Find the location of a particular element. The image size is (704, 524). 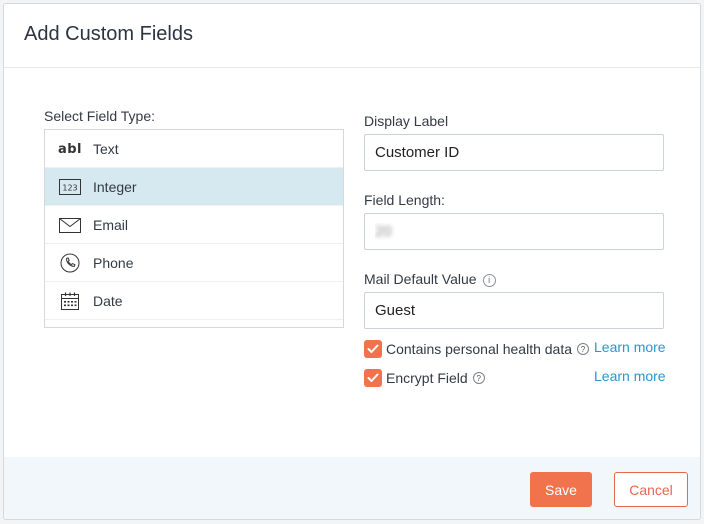

display-label-label: Display Label is located at coordinates (406, 121).